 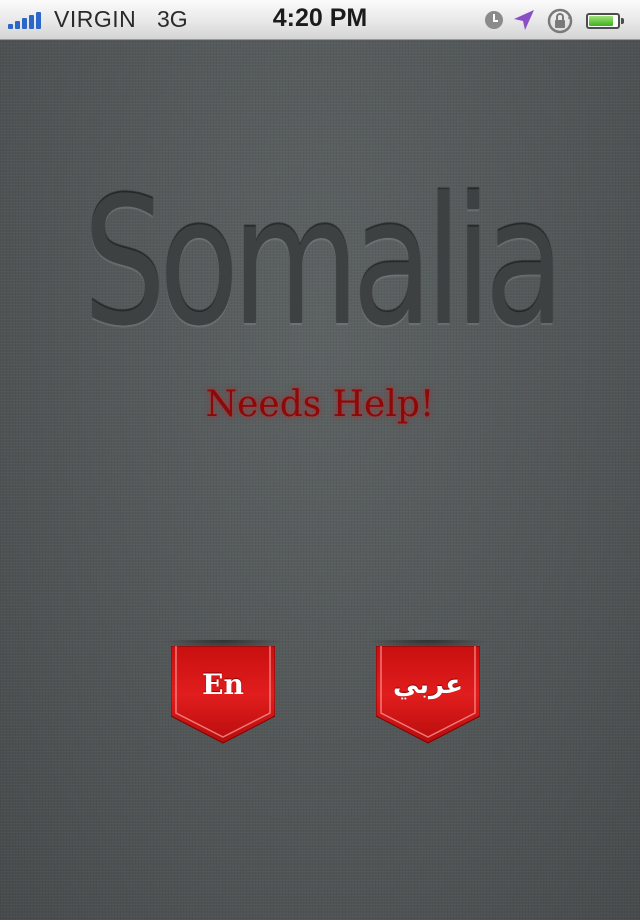 What do you see at coordinates (560, 21) in the screenshot?
I see `rotation-lock-icon` at bounding box center [560, 21].